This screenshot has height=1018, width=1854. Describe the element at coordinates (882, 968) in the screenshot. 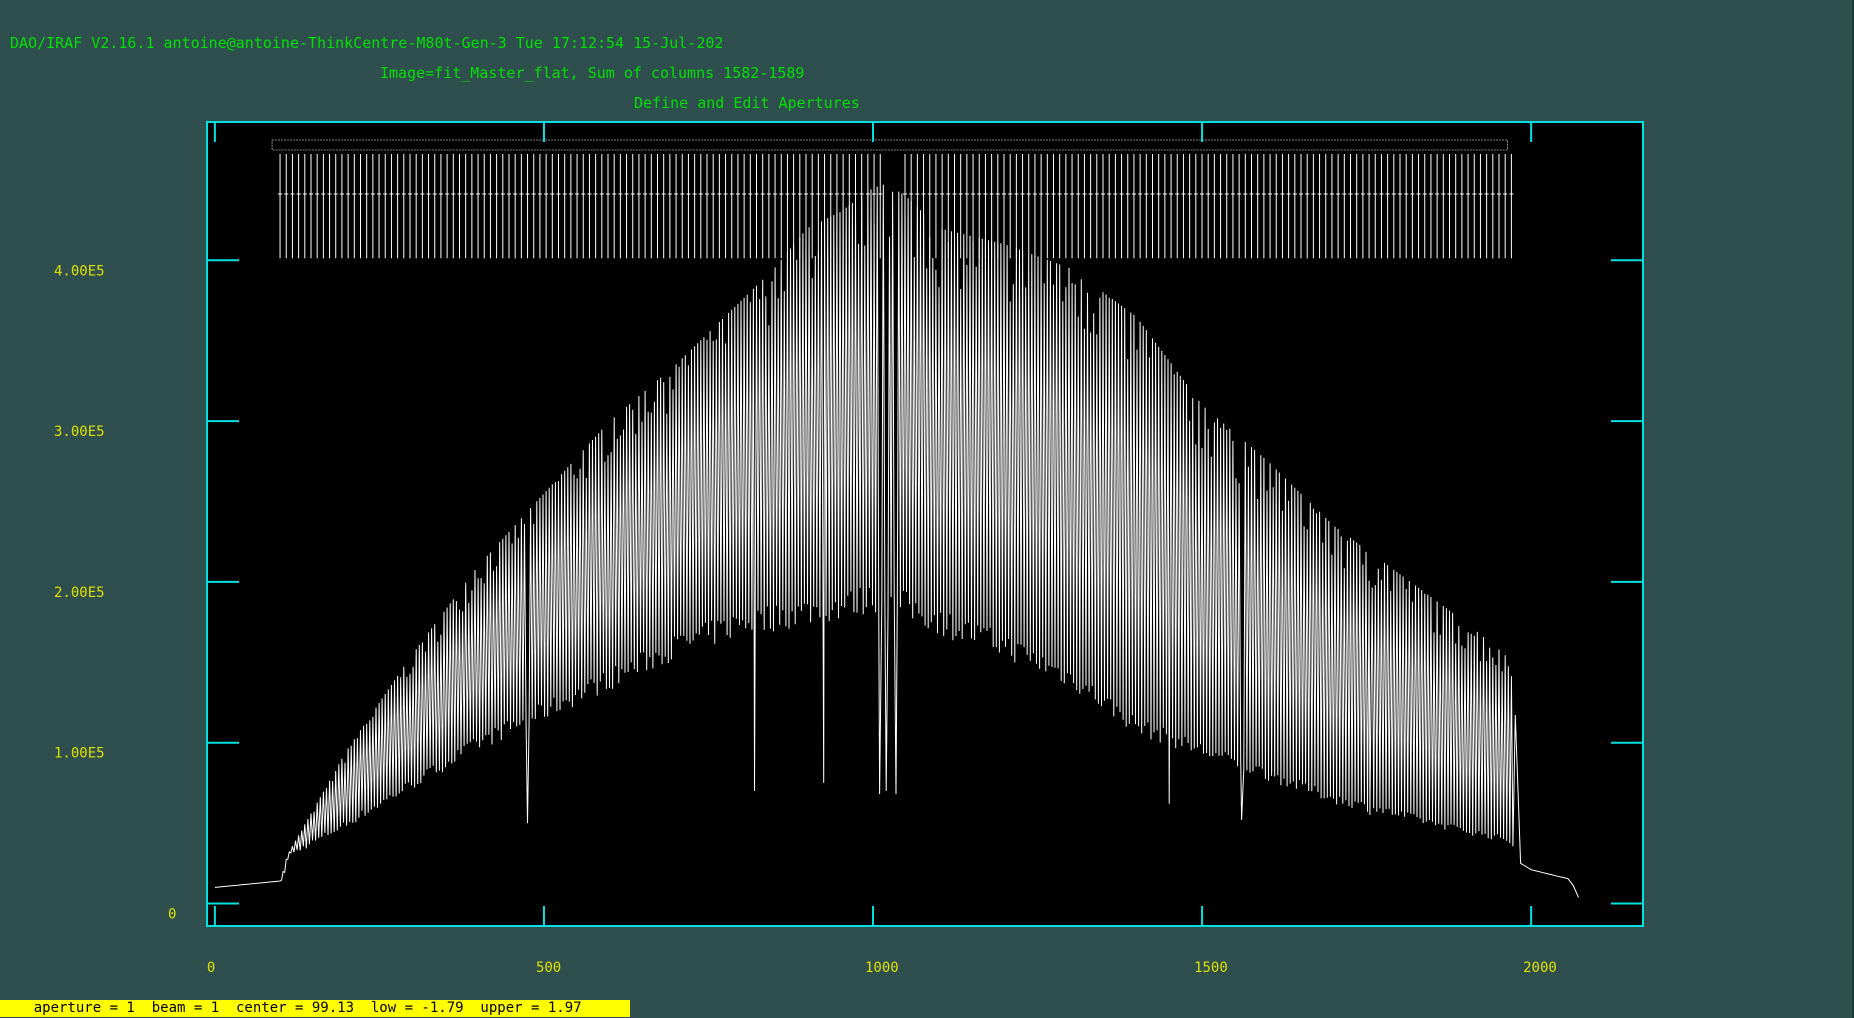

I see `x-tick-label: 1000` at that location.